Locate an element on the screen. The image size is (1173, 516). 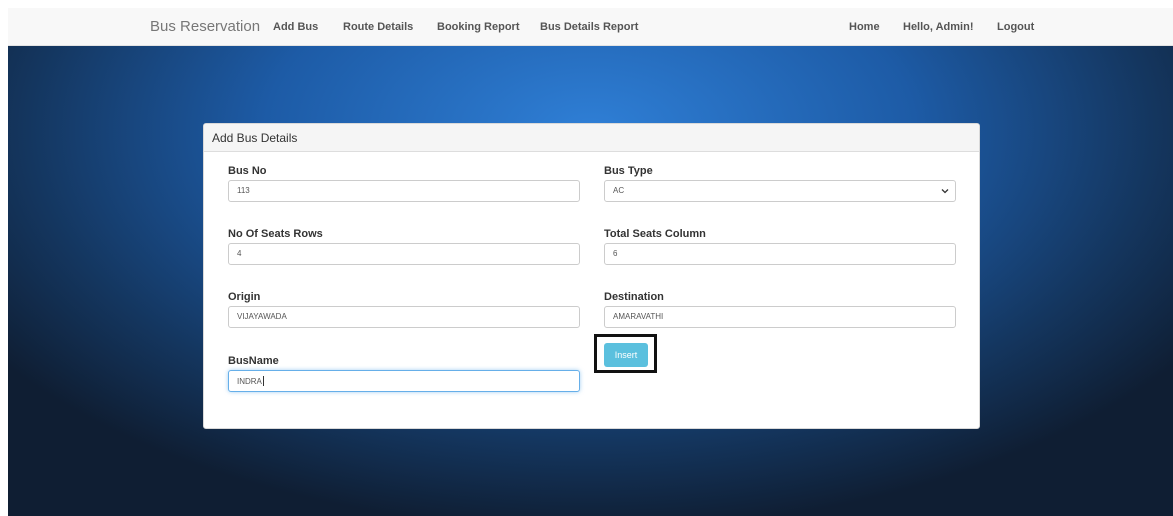
nav-logout: Logout is located at coordinates (1015, 27).